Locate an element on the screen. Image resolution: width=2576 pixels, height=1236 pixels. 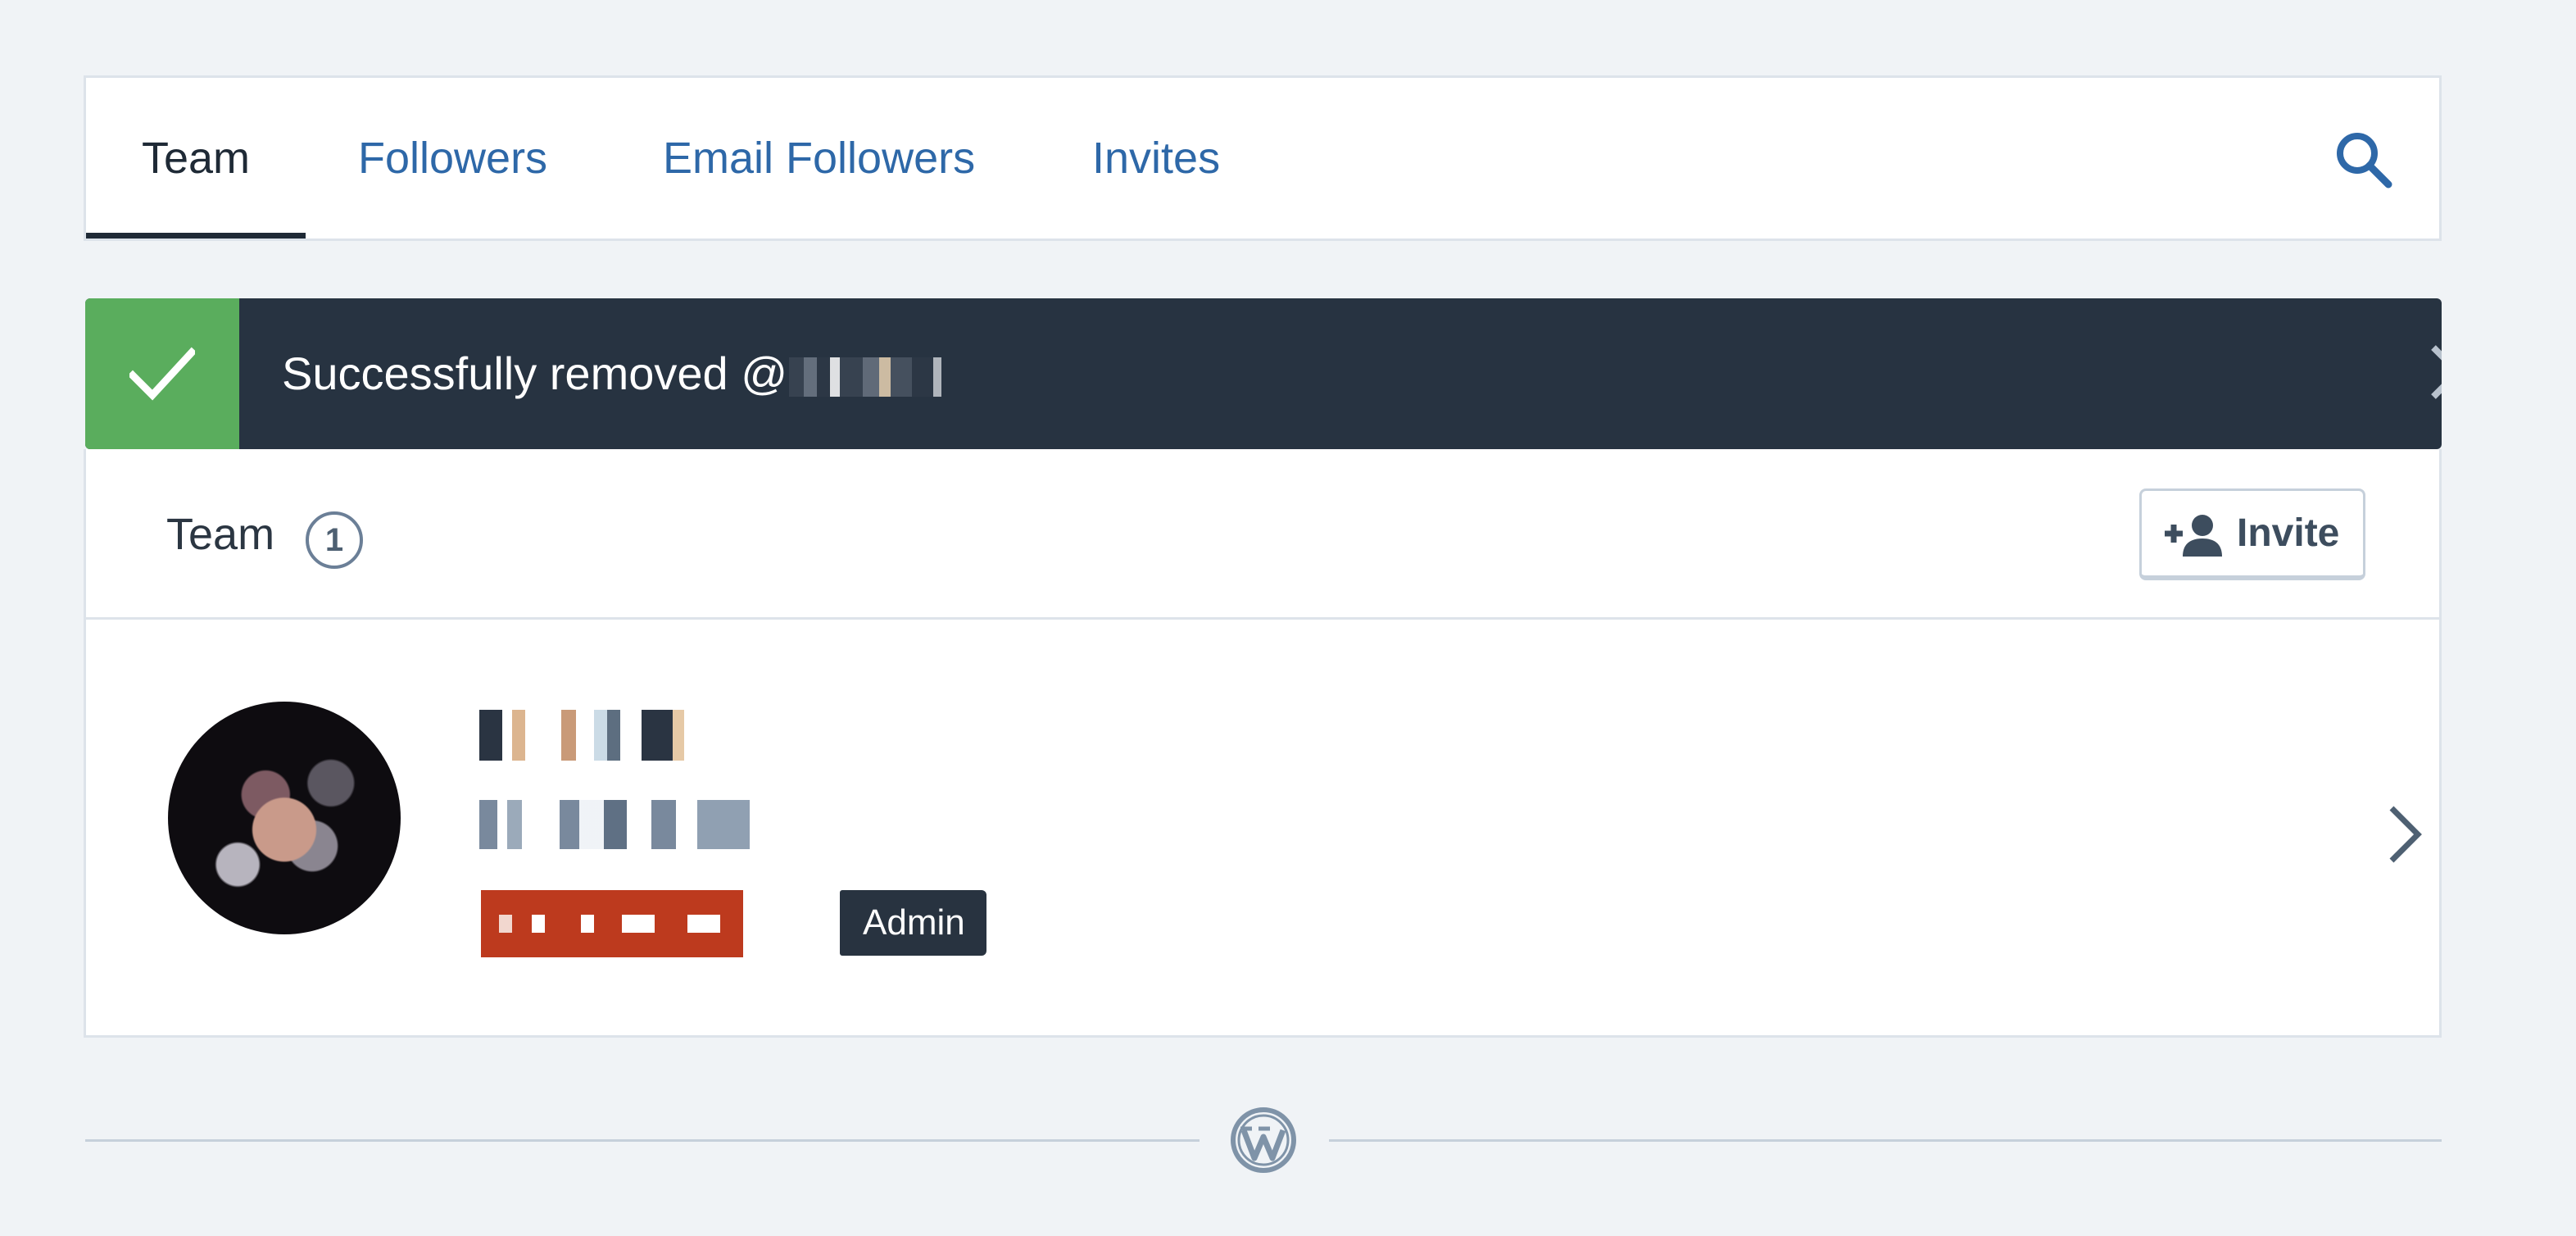
close-icon is located at coordinates (2436, 372).